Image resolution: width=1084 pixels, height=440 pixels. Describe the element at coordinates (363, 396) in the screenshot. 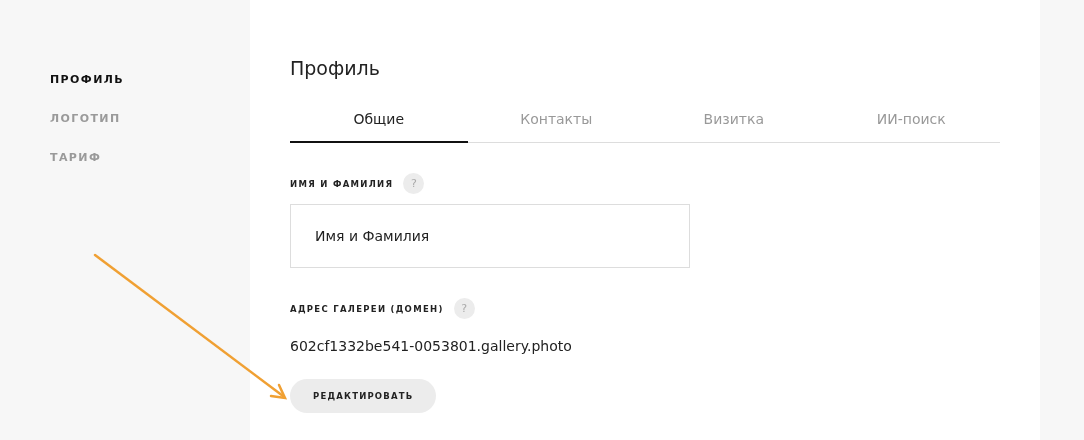

I see `edit-button: РЕДАКТИРОВАТЬ` at that location.